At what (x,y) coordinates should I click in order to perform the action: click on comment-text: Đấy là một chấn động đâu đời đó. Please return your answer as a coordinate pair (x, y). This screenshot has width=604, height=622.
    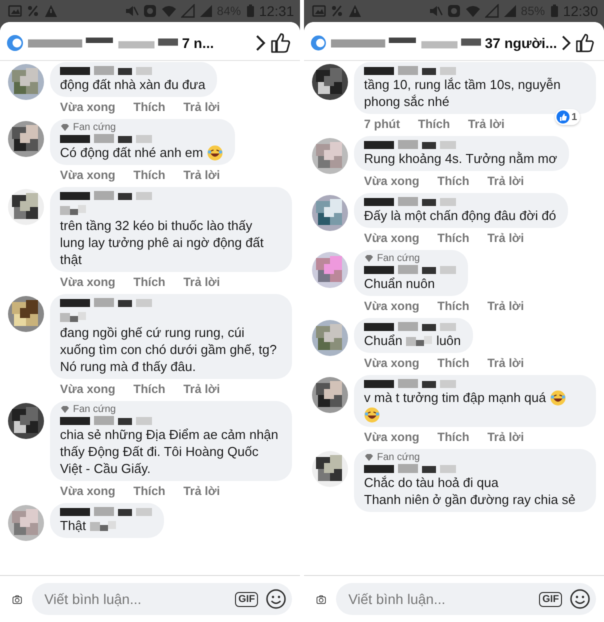
    Looking at the image, I should click on (460, 215).